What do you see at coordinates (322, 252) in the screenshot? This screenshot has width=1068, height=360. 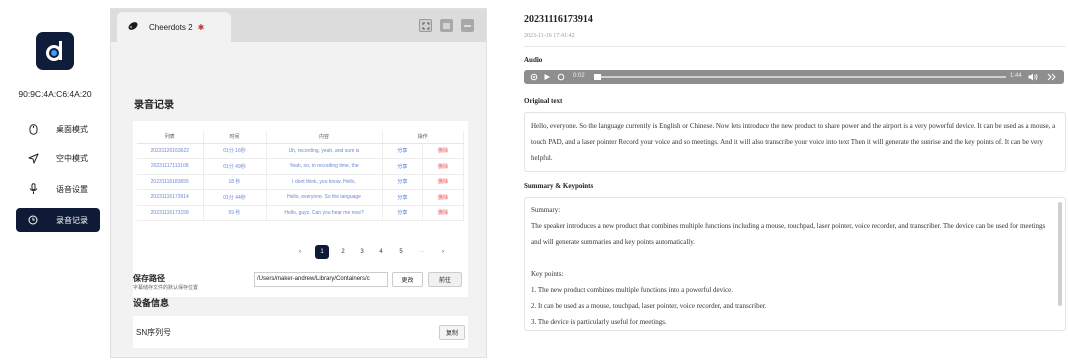 I see `pagination-page: 1` at bounding box center [322, 252].